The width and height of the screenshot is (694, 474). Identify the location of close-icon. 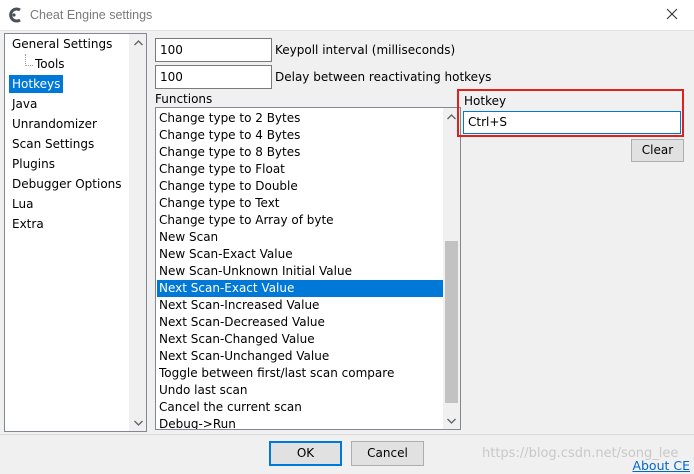
(672, 15).